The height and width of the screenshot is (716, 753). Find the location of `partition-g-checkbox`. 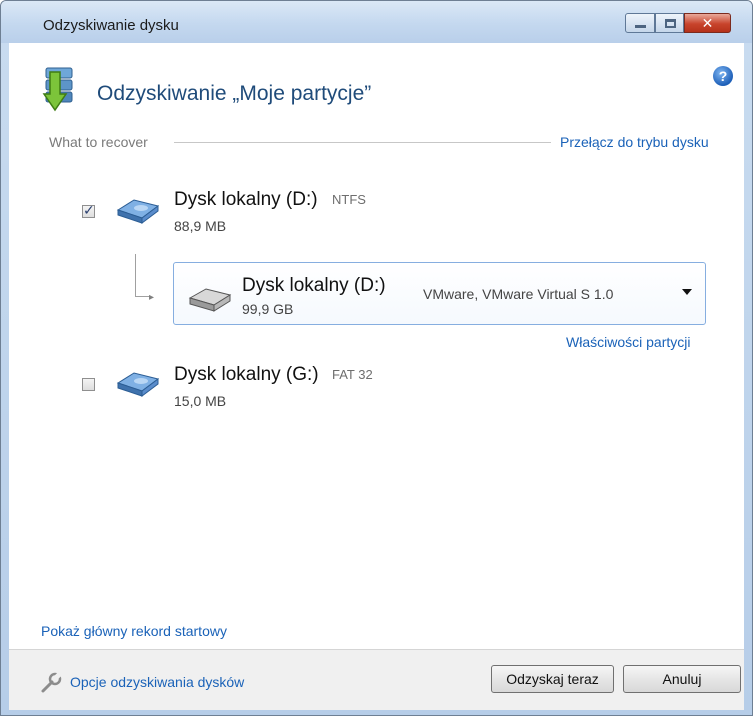

partition-g-checkbox is located at coordinates (88, 384).